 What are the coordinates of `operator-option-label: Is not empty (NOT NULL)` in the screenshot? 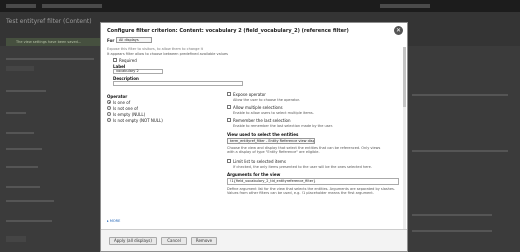 It's located at (138, 120).